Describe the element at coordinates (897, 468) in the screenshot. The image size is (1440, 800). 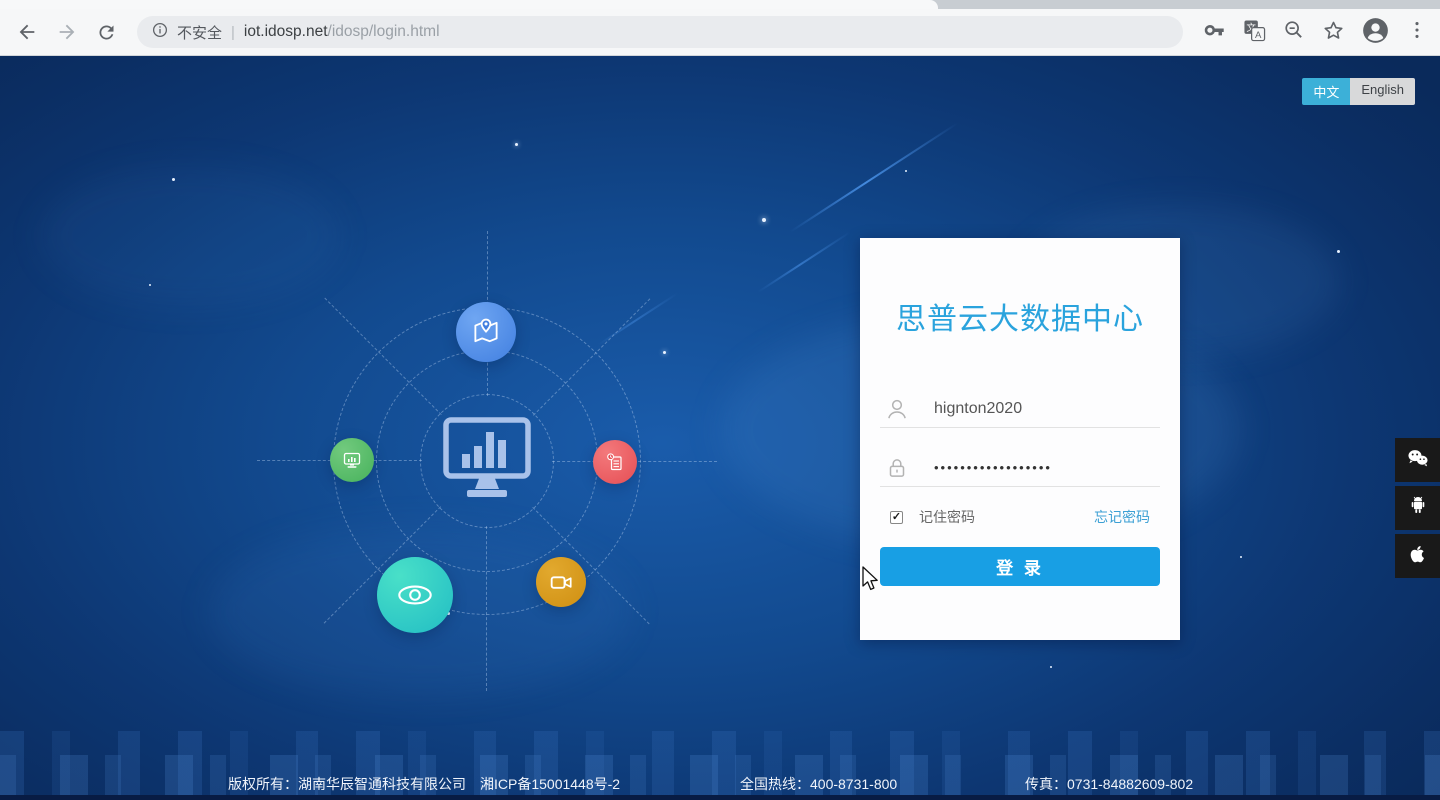
I see `lock-icon` at that location.